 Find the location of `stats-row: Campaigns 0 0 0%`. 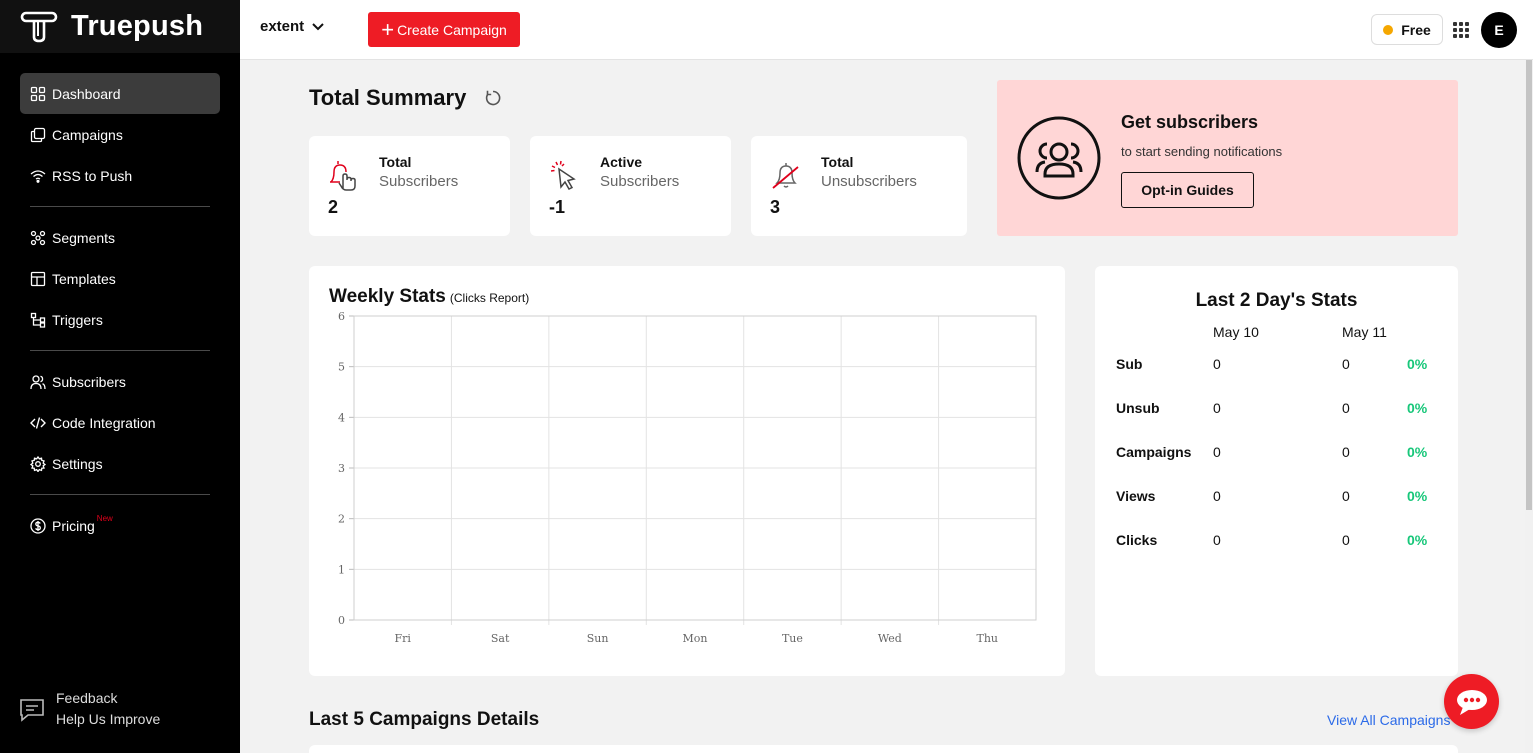

stats-row: Campaigns 0 0 0% is located at coordinates (1276, 454).